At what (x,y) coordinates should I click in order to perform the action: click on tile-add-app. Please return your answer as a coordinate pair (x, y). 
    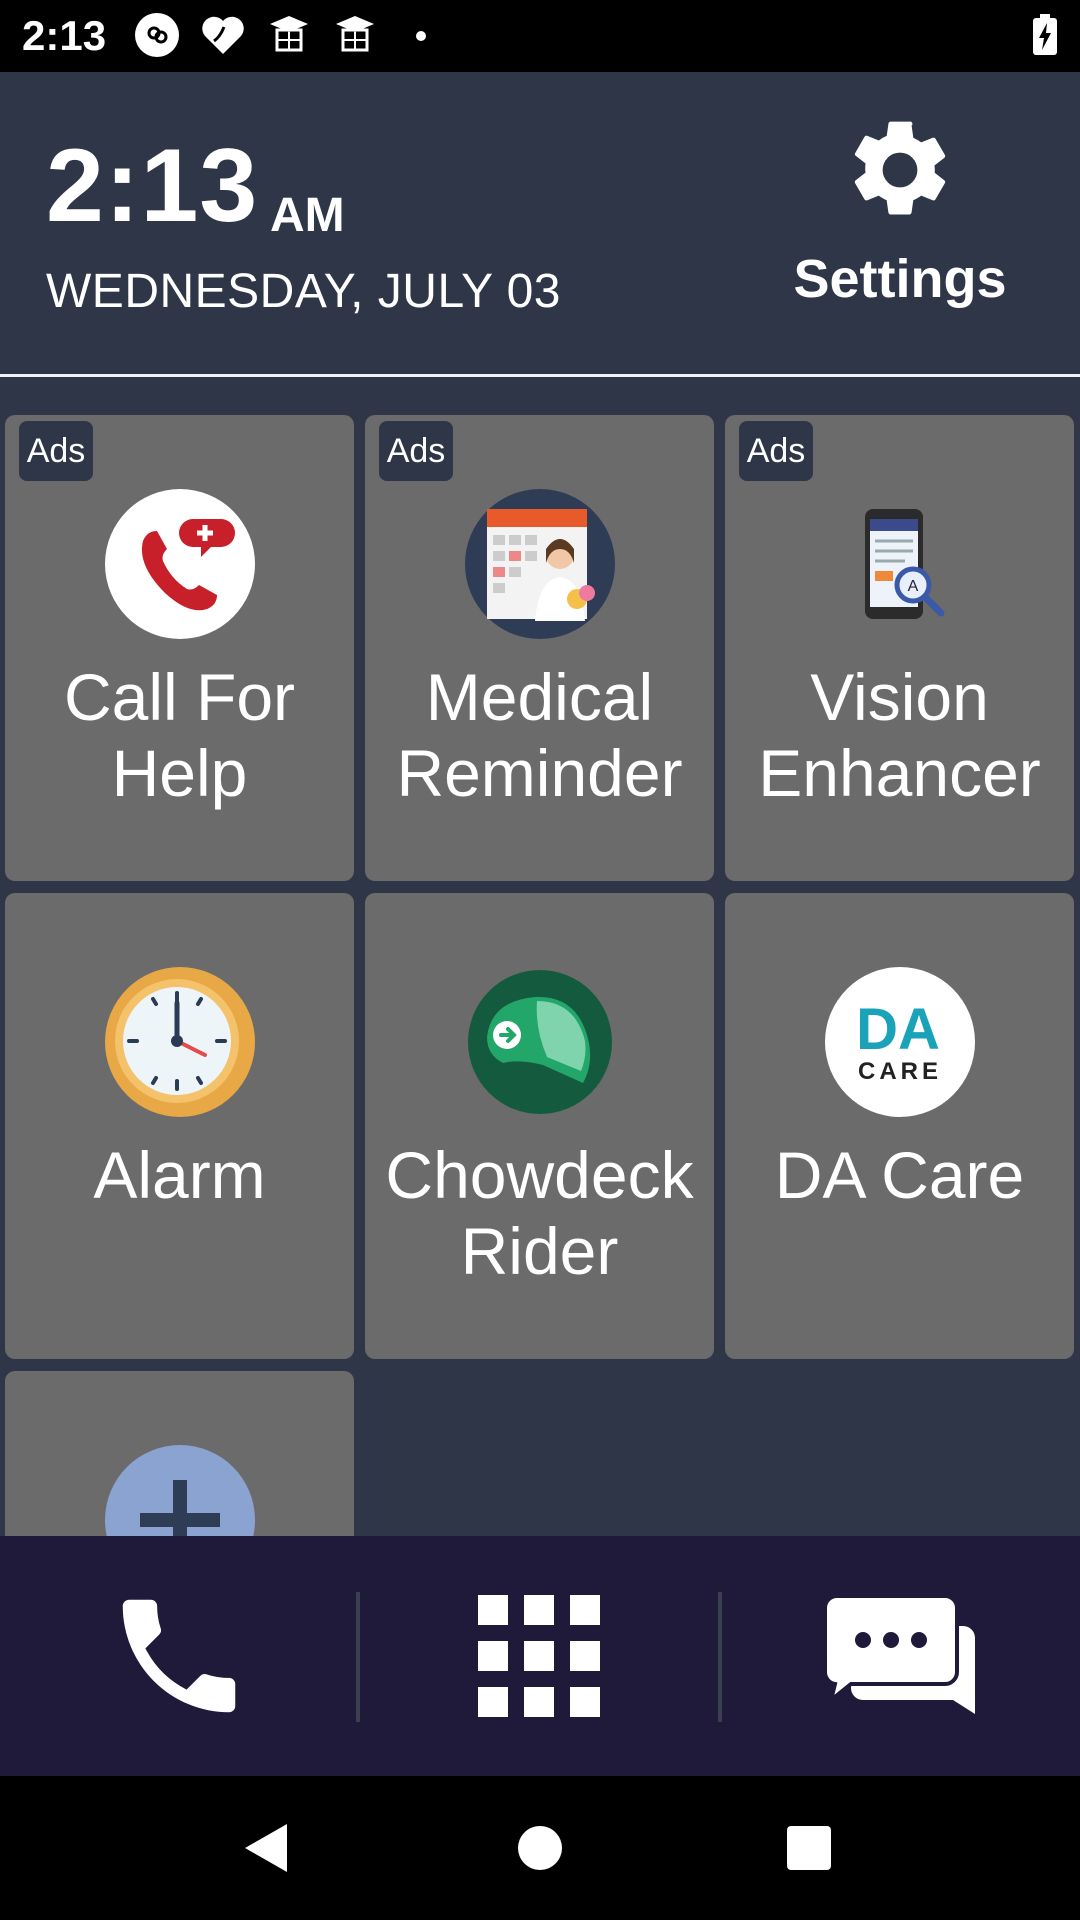
    Looking at the image, I should click on (179, 1453).